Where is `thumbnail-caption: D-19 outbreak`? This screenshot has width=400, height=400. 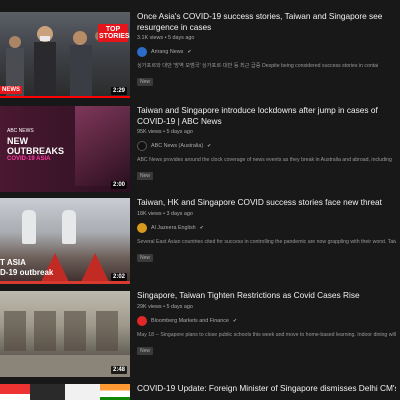 thumbnail-caption: D-19 outbreak is located at coordinates (27, 272).